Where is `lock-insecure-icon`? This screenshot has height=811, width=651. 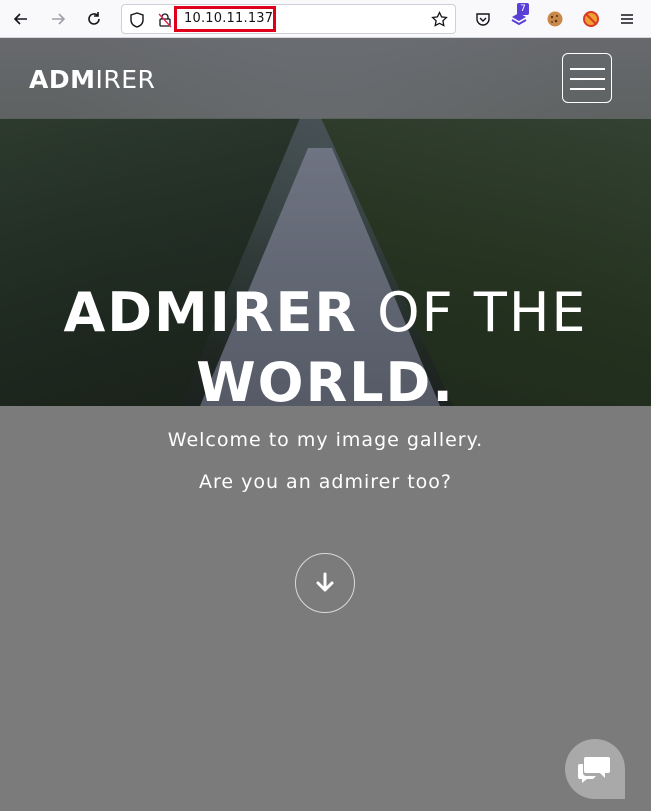
lock-insecure-icon is located at coordinates (165, 20).